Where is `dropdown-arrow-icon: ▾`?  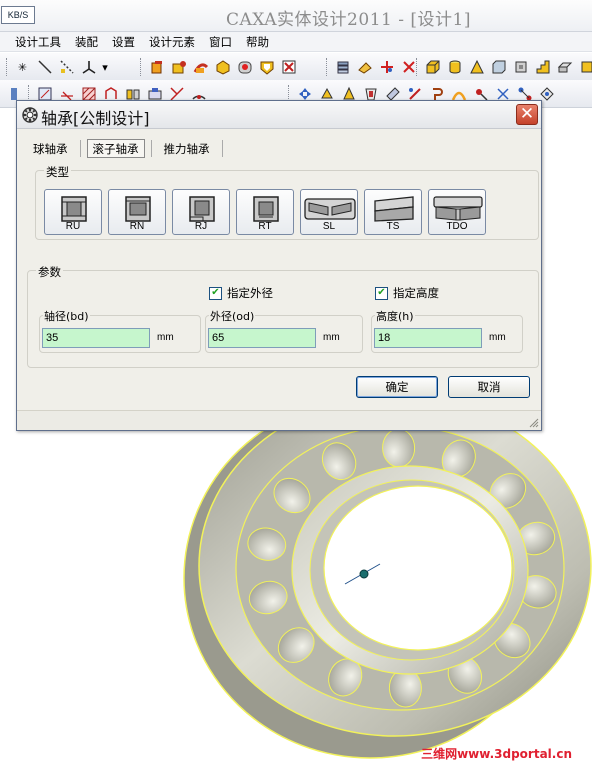 dropdown-arrow-icon: ▾ is located at coordinates (105, 67).